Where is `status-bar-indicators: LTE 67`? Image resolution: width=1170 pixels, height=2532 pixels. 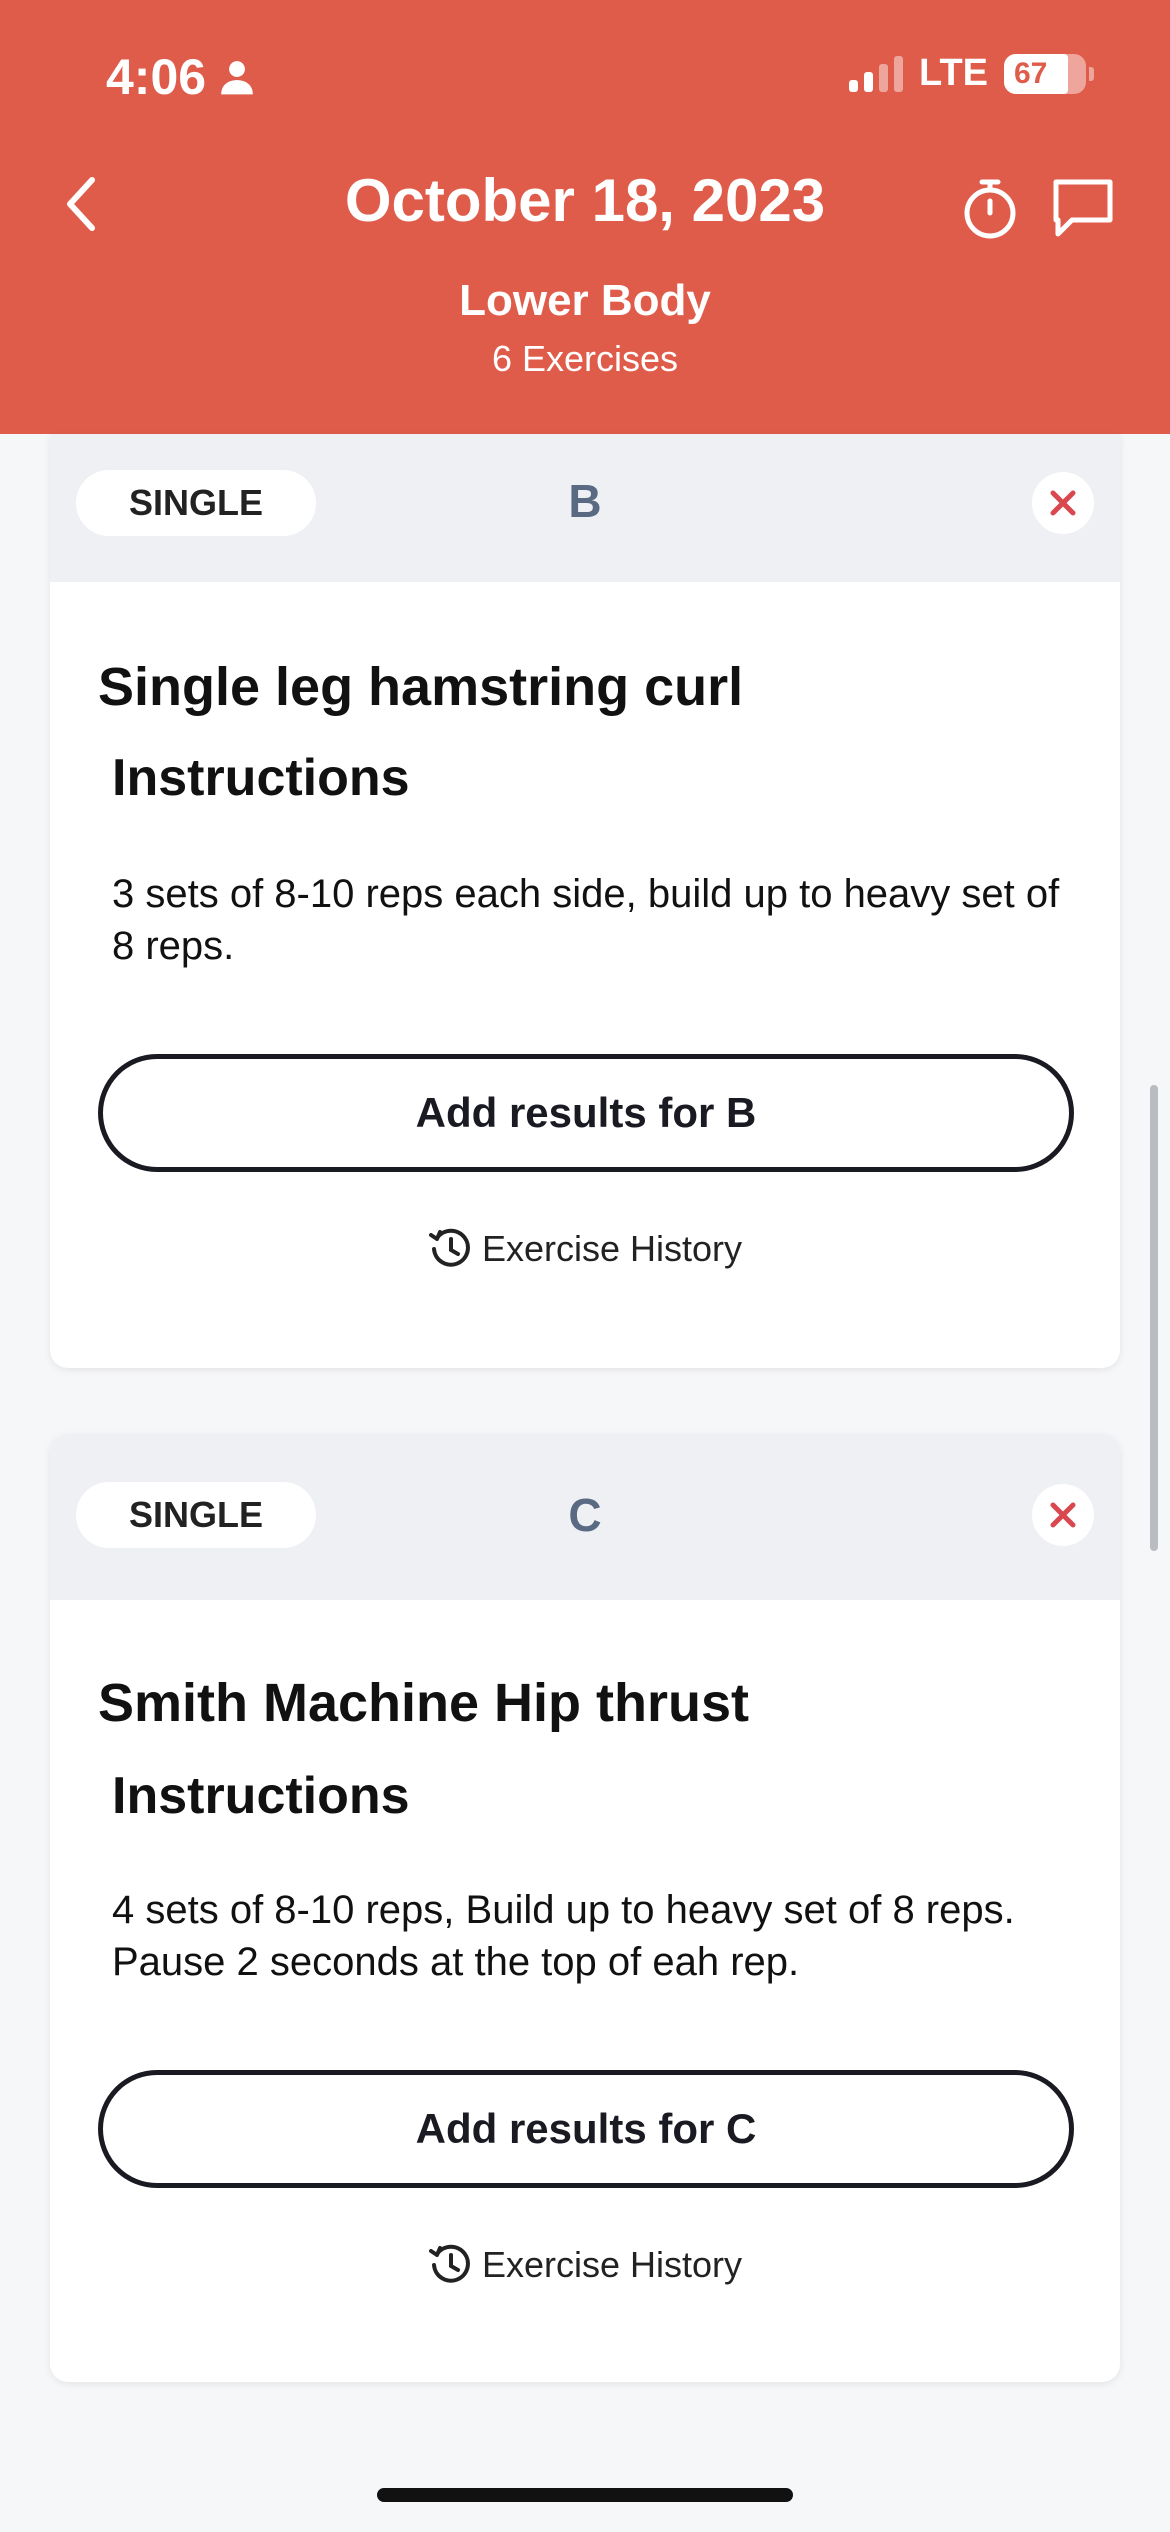 status-bar-indicators: LTE 67 is located at coordinates (971, 73).